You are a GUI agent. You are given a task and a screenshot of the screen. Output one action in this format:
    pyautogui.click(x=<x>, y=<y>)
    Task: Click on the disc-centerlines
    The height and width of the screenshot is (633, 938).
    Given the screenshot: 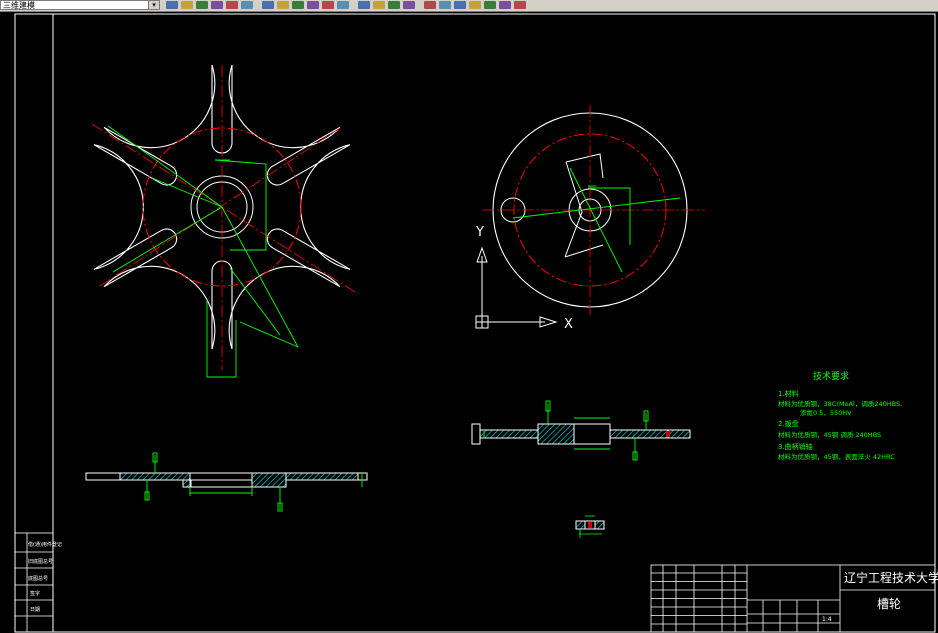 What is the action you would take?
    pyautogui.click(x=593, y=210)
    